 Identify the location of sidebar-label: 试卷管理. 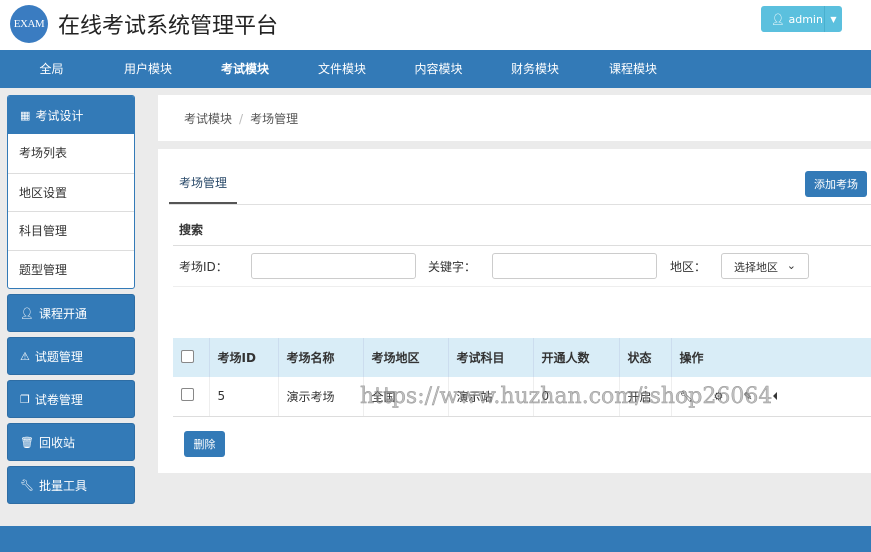
(58, 399).